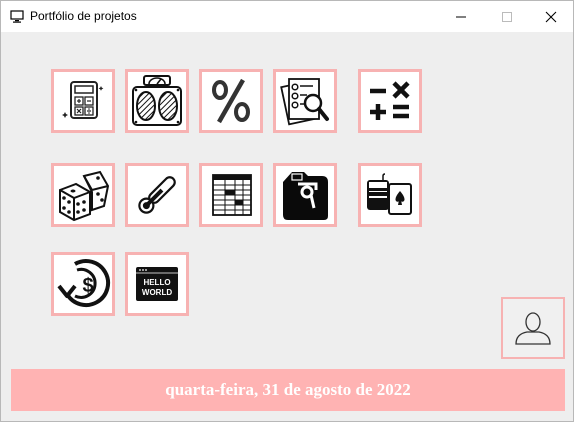 The width and height of the screenshot is (574, 422). I want to click on minimize-button, so click(461, 16).